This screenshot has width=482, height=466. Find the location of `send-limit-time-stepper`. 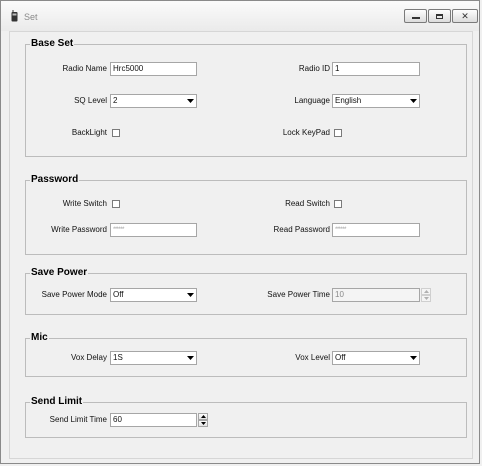

send-limit-time-stepper is located at coordinates (203, 420).